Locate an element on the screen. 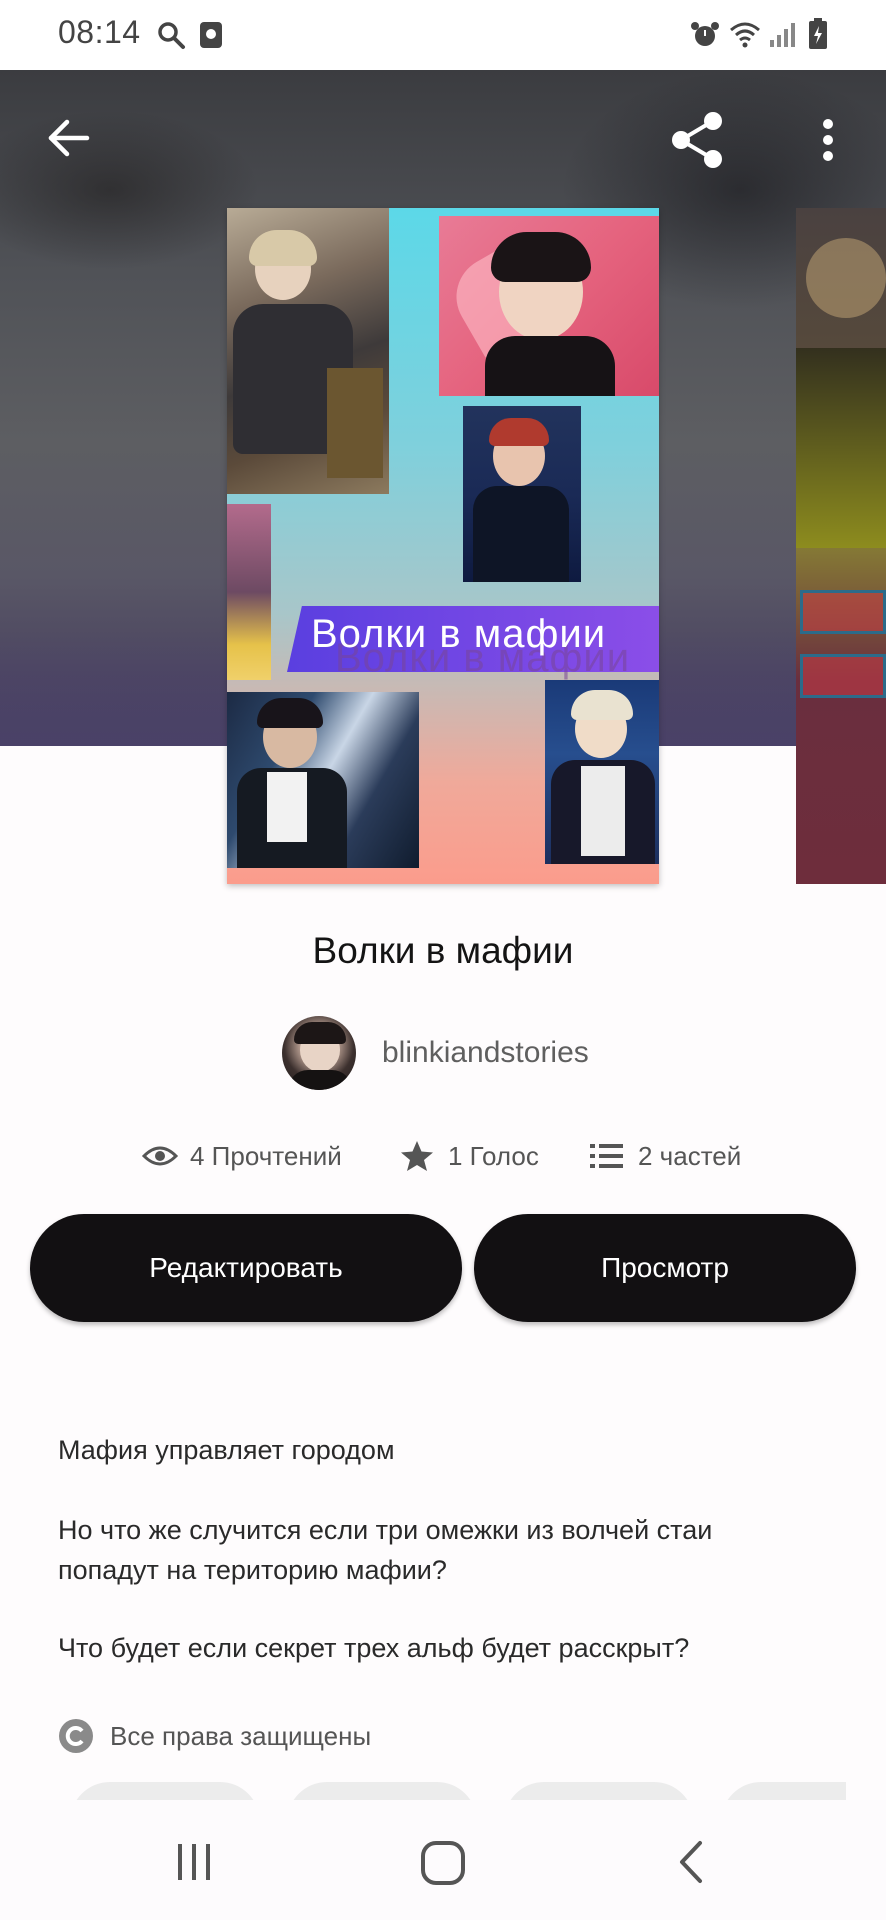 Image resolution: width=886 pixels, height=1920 pixels. system-nav-bar is located at coordinates (443, 1860).